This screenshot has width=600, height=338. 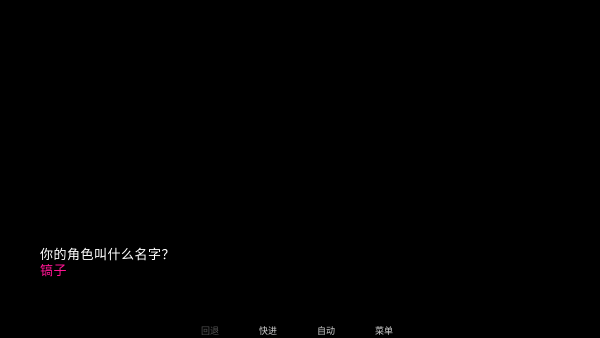 I want to click on name-prompt-dialogue: 你的角色叫什么名字？, so click(x=300, y=264).